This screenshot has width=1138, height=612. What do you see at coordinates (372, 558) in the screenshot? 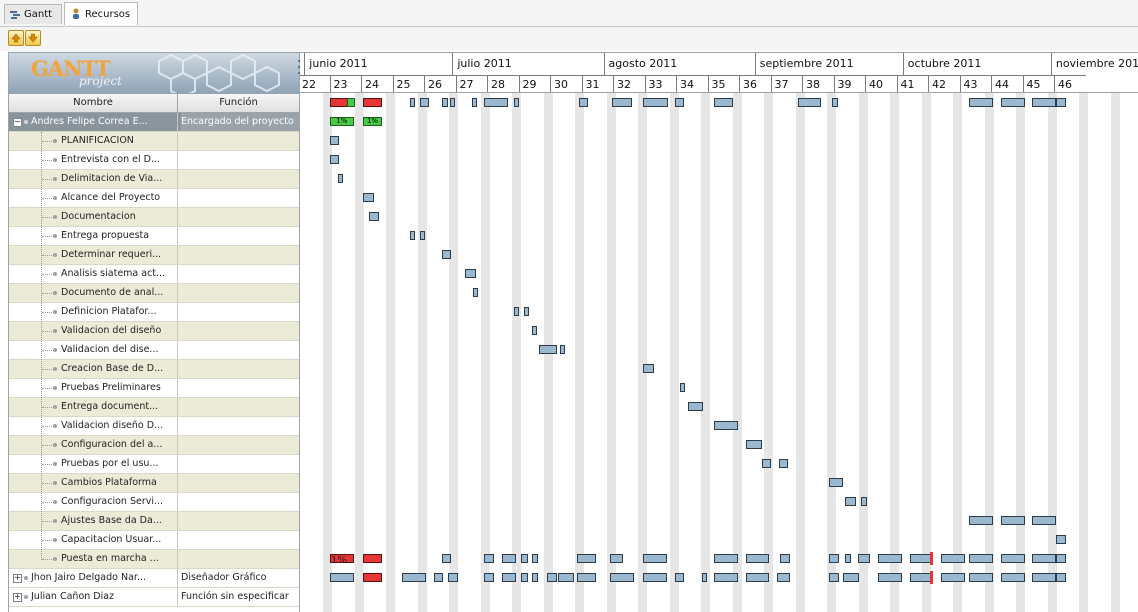
I see `overload-bar` at bounding box center [372, 558].